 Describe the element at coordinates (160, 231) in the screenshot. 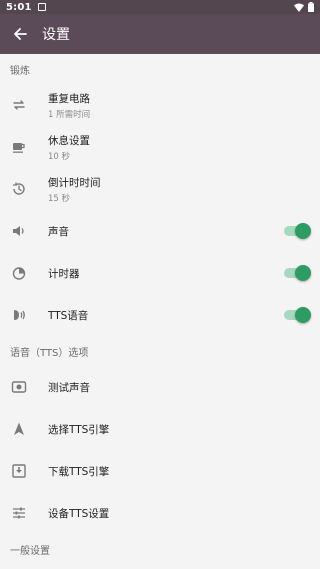

I see `setting-sound: 声音` at that location.